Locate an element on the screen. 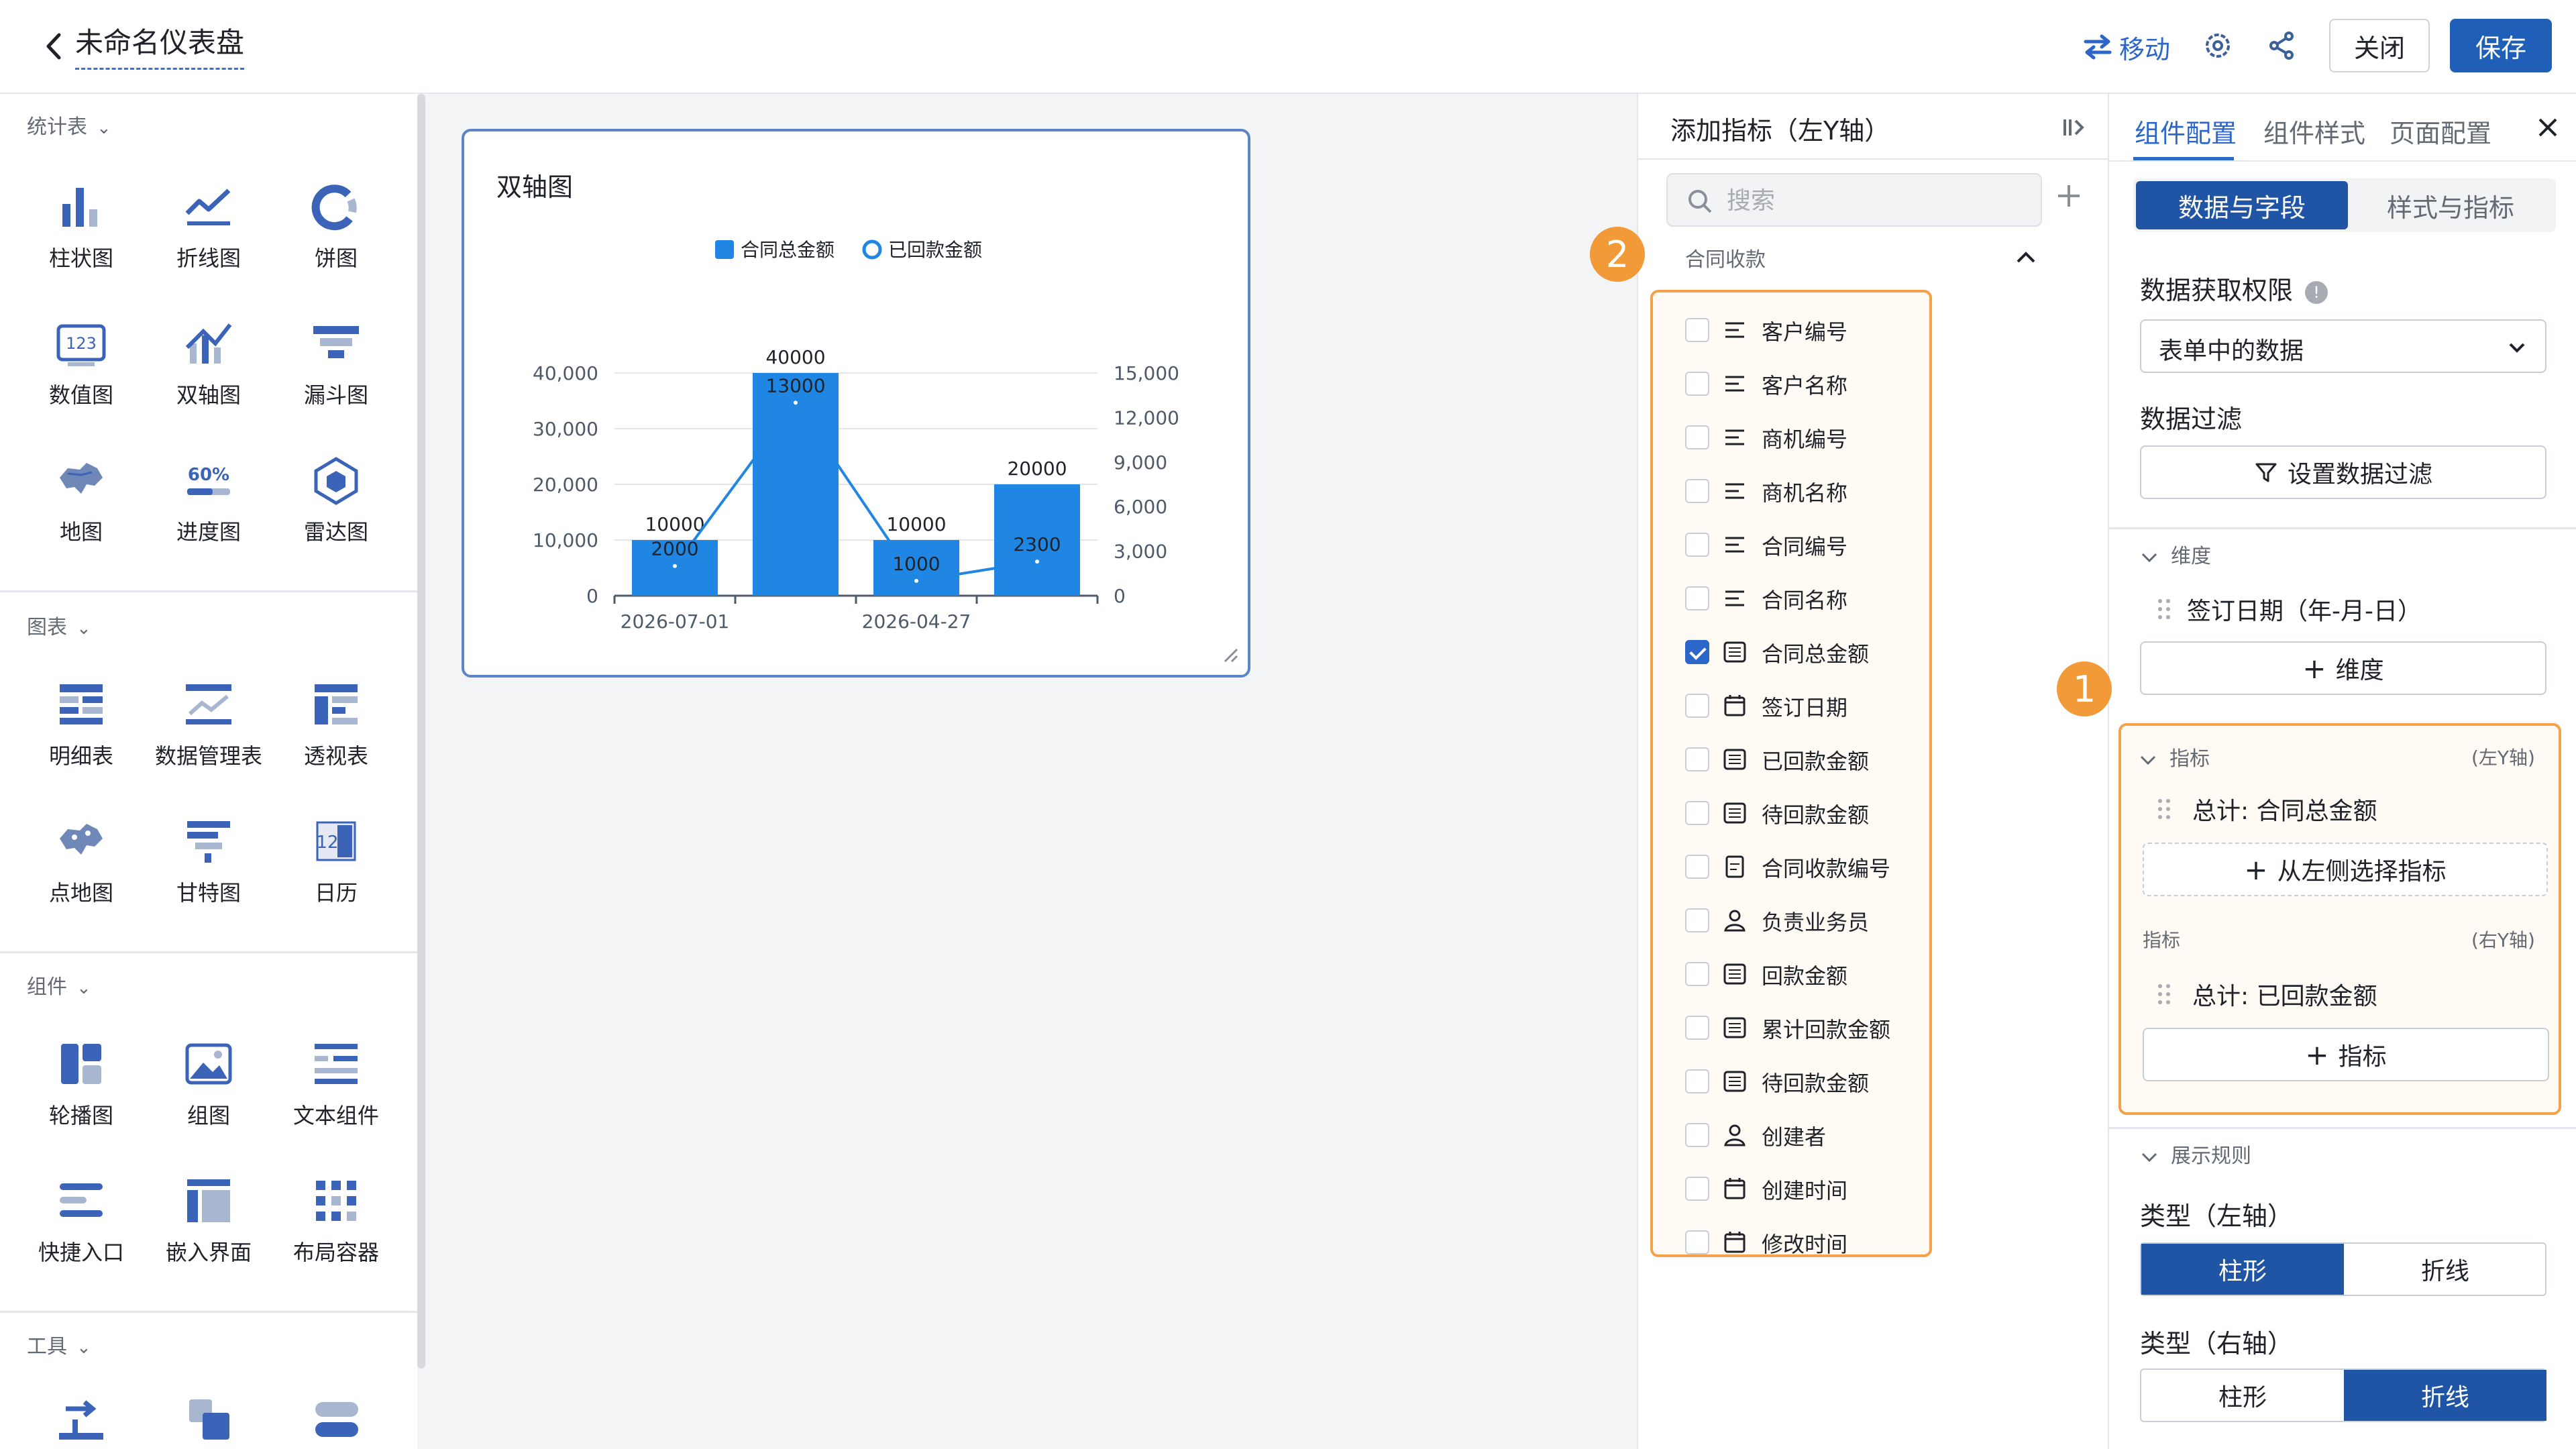  tile-text: 文本组件 is located at coordinates (336, 1094).